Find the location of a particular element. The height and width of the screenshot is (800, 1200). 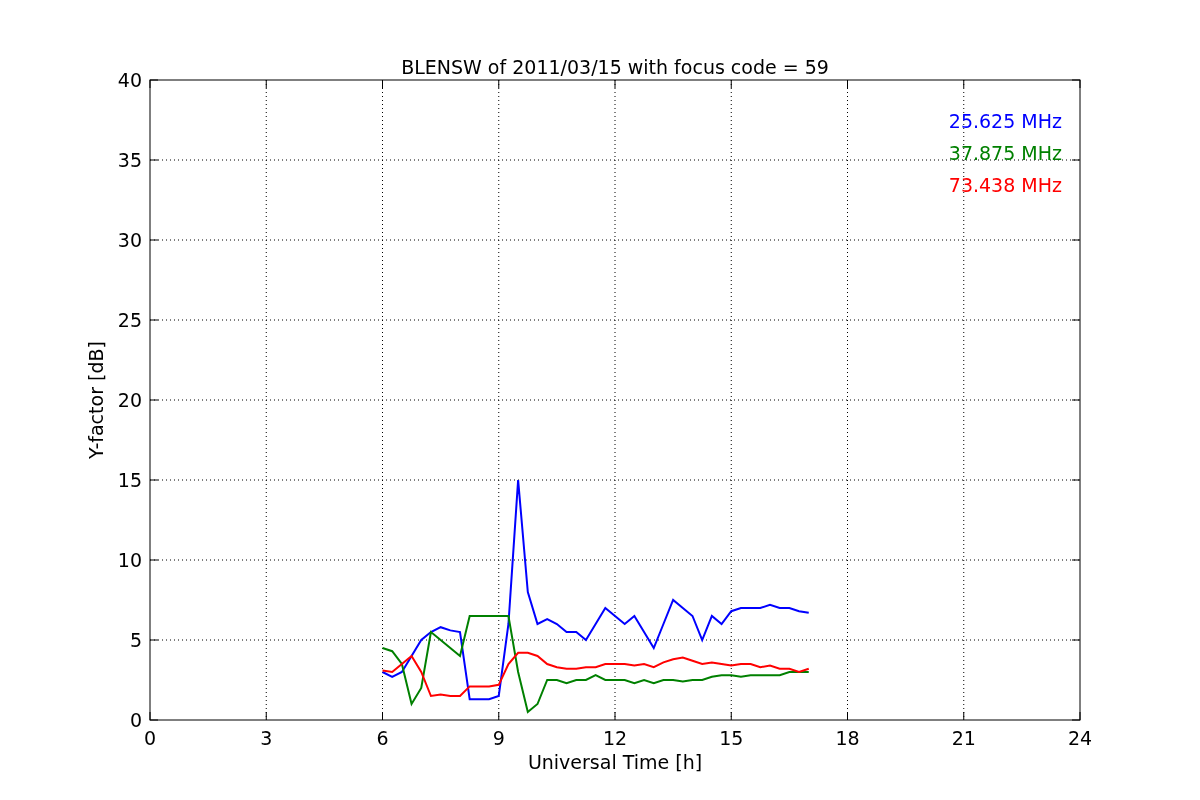

x-tick-label: 24 is located at coordinates (1080, 738).